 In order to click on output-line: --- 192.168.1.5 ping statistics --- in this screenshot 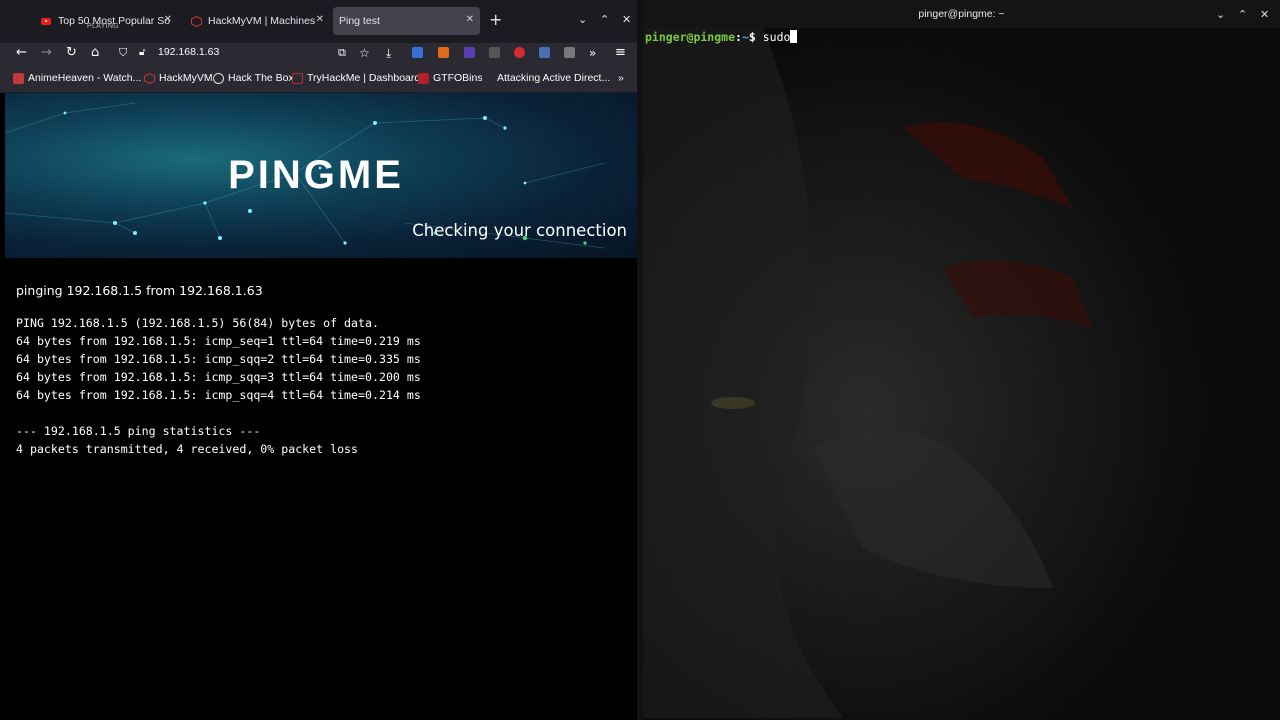, I will do `click(138, 431)`.